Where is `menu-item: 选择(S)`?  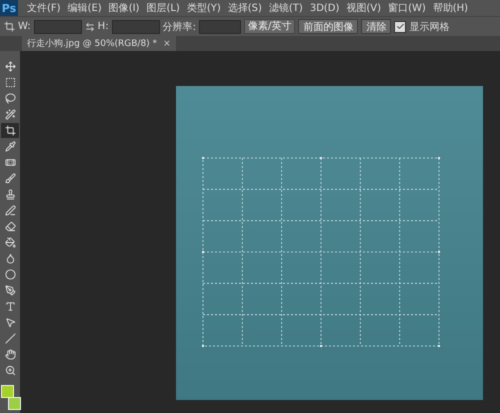
menu-item: 选择(S) is located at coordinates (245, 8).